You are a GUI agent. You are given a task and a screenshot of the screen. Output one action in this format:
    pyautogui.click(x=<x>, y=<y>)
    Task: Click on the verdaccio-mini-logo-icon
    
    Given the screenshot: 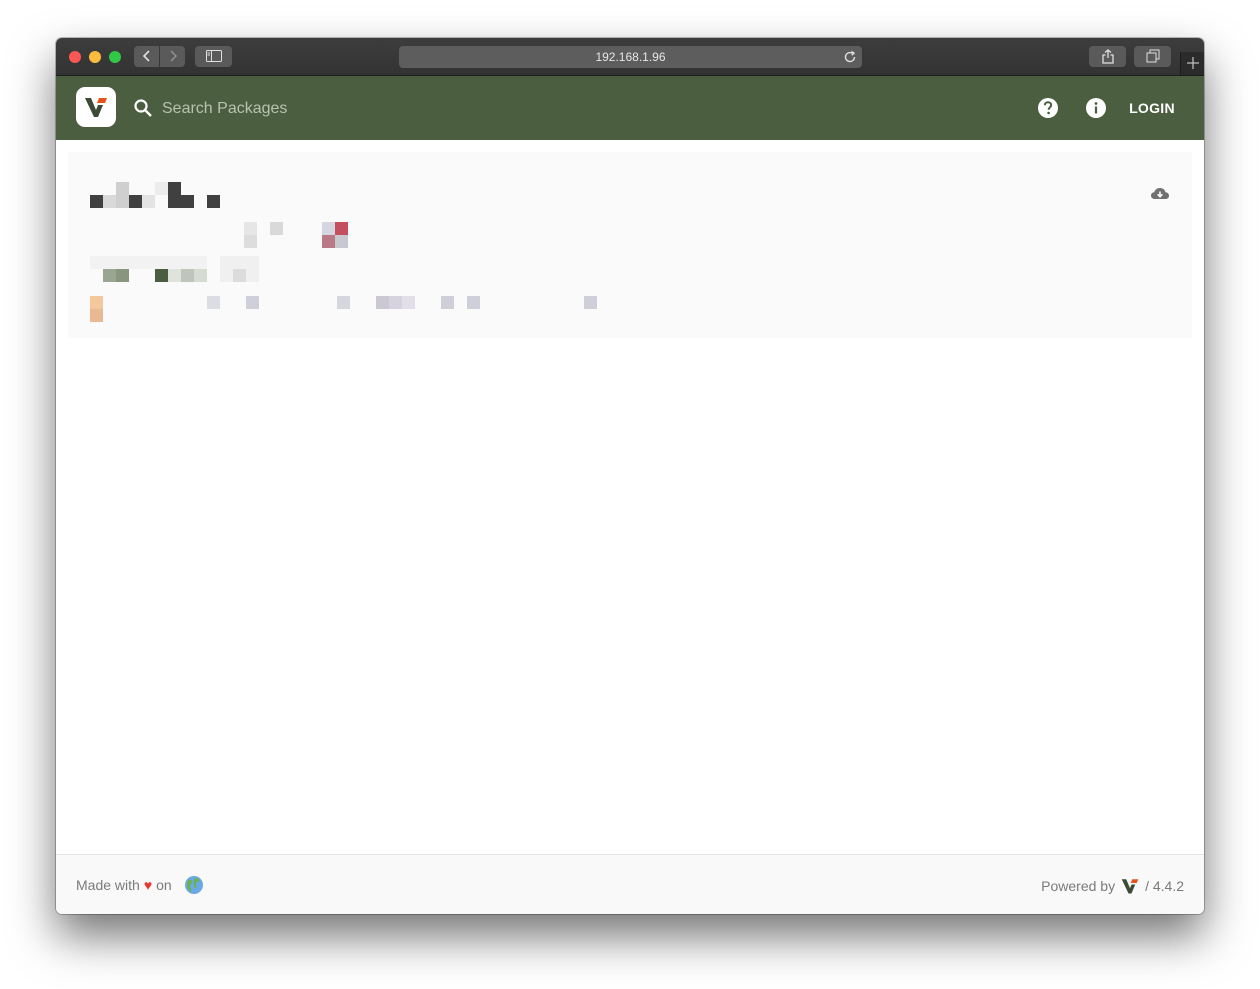 What is the action you would take?
    pyautogui.click(x=1130, y=886)
    